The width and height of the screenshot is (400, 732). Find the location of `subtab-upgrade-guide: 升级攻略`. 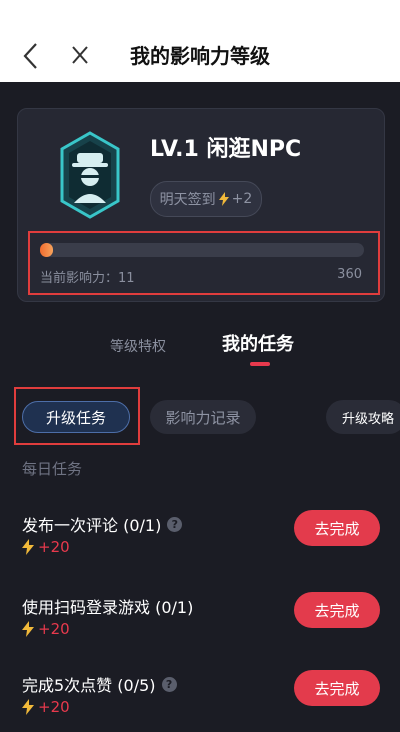

subtab-upgrade-guide: 升级攻略 is located at coordinates (363, 417).